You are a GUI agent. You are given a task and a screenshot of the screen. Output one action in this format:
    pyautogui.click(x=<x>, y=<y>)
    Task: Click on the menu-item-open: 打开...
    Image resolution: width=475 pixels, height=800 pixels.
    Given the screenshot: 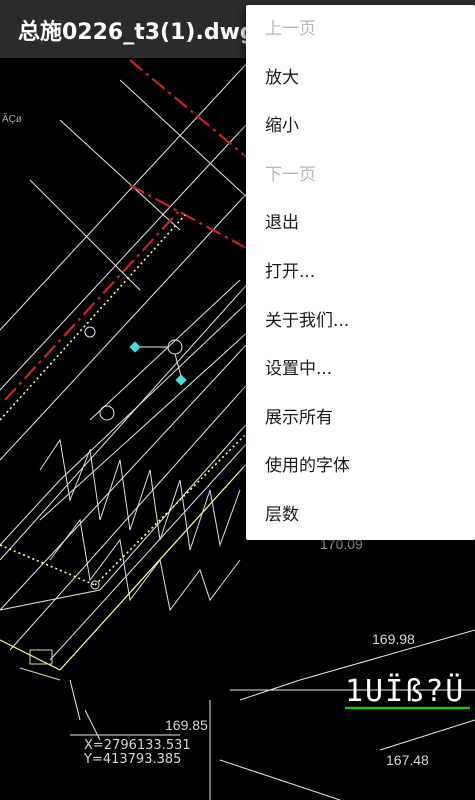 What is the action you would take?
    pyautogui.click(x=360, y=272)
    